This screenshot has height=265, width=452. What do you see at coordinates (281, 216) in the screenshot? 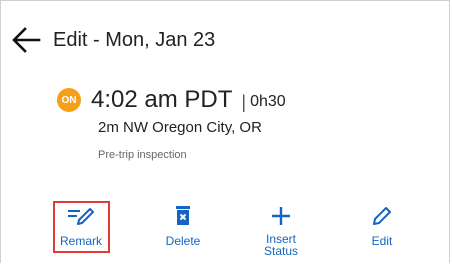
I see `plus-icon` at bounding box center [281, 216].